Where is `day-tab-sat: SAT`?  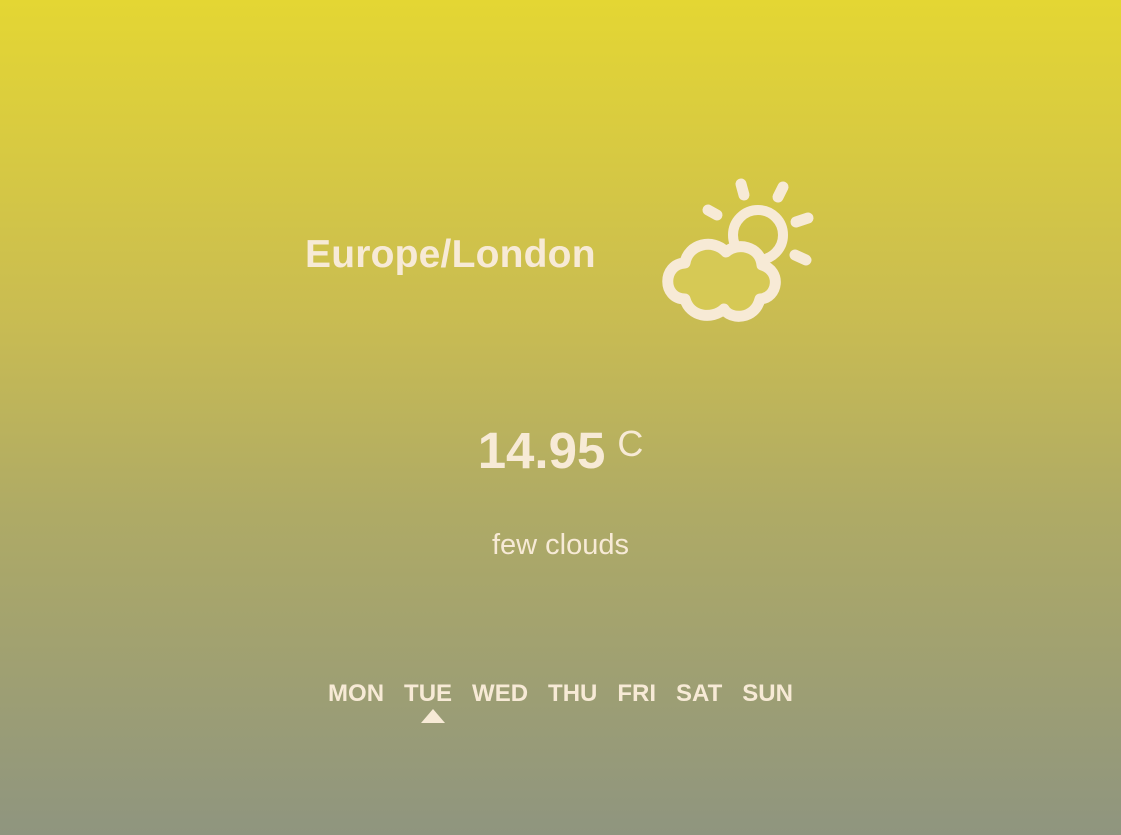
day-tab-sat: SAT is located at coordinates (699, 694).